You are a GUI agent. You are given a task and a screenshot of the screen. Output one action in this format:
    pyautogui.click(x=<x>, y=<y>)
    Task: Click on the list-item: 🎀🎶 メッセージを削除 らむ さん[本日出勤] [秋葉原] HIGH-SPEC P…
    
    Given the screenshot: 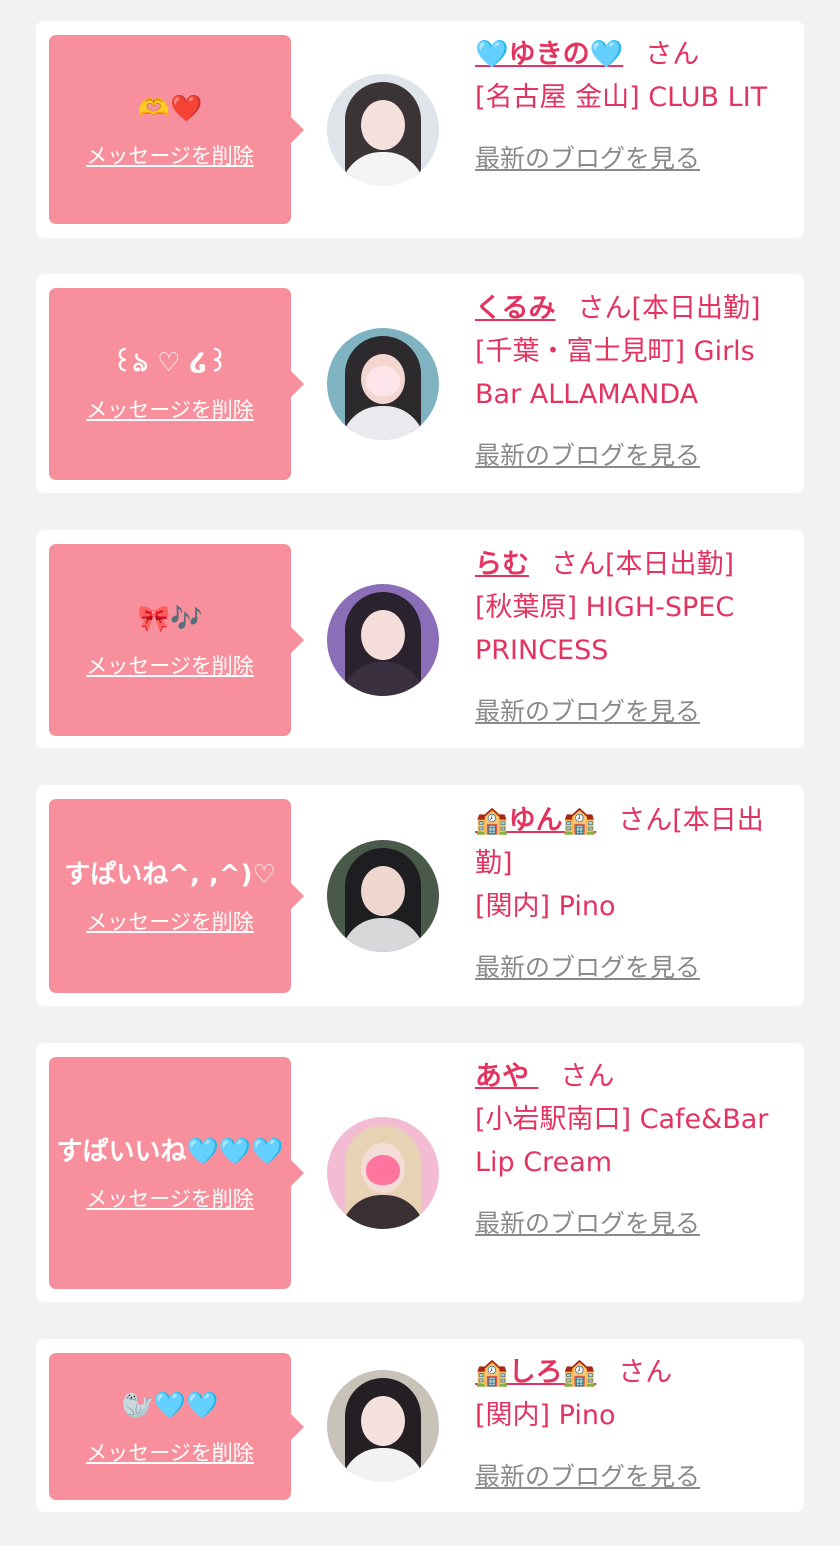 What is the action you would take?
    pyautogui.click(x=420, y=639)
    